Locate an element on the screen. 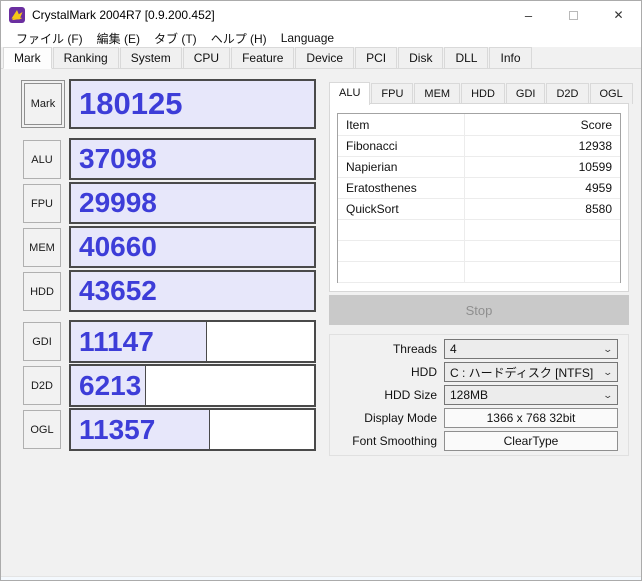 This screenshot has height=581, width=642. run-fpu-button: FPU is located at coordinates (42, 203).